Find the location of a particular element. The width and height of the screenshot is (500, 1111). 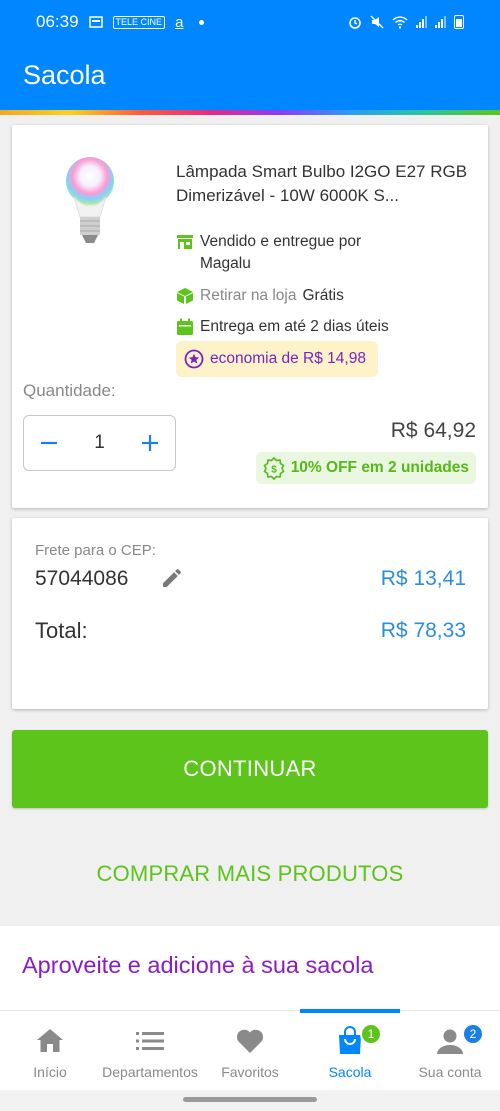

active-tab-indicator is located at coordinates (350, 1011).